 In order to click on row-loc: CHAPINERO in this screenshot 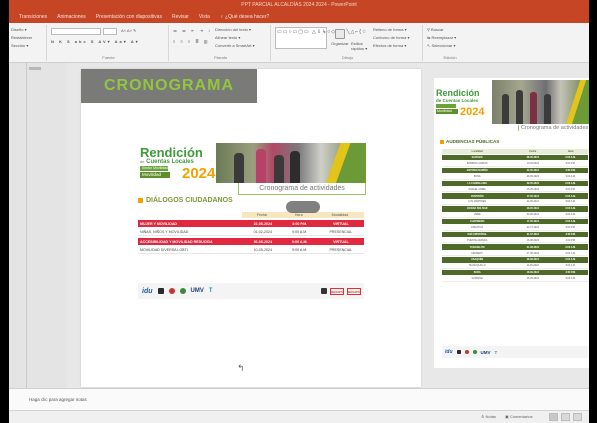, I will do `click(477, 221)`.